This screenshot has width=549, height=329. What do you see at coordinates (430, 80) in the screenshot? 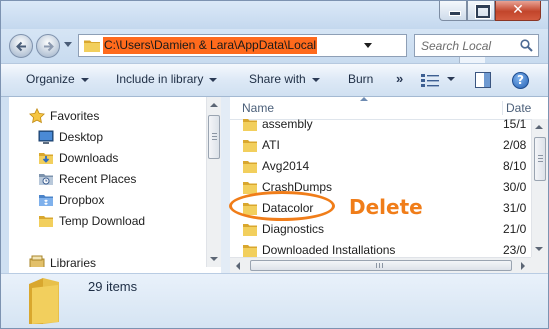
I see `change-view-icon` at bounding box center [430, 80].